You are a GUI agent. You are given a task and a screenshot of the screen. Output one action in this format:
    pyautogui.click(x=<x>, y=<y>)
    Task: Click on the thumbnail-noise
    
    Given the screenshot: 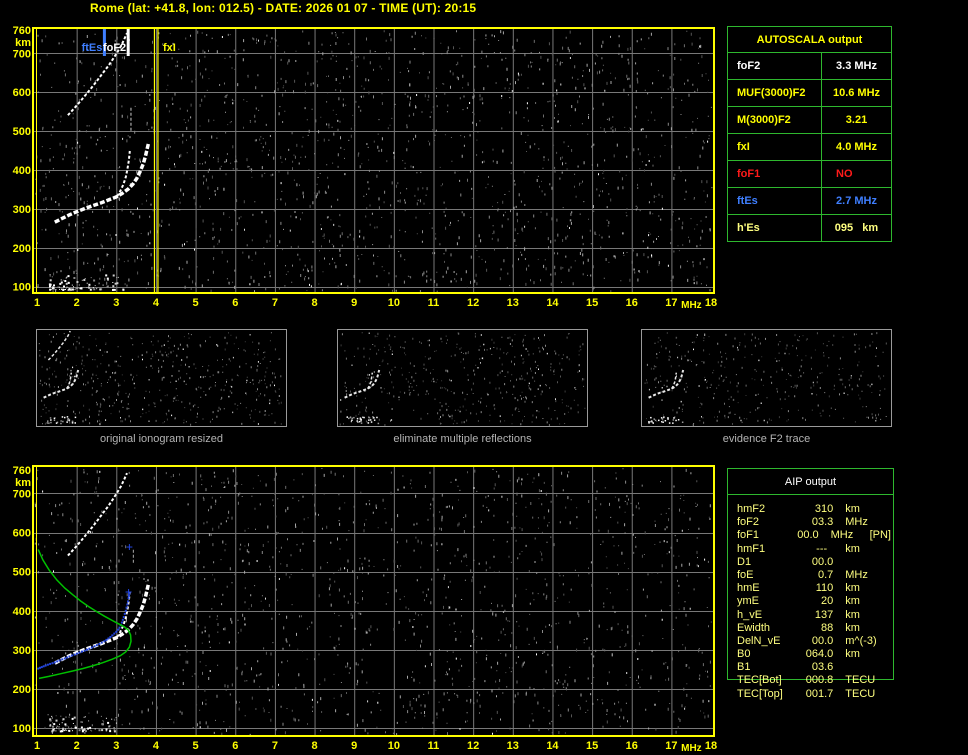 What is the action you would take?
    pyautogui.click(x=160, y=379)
    